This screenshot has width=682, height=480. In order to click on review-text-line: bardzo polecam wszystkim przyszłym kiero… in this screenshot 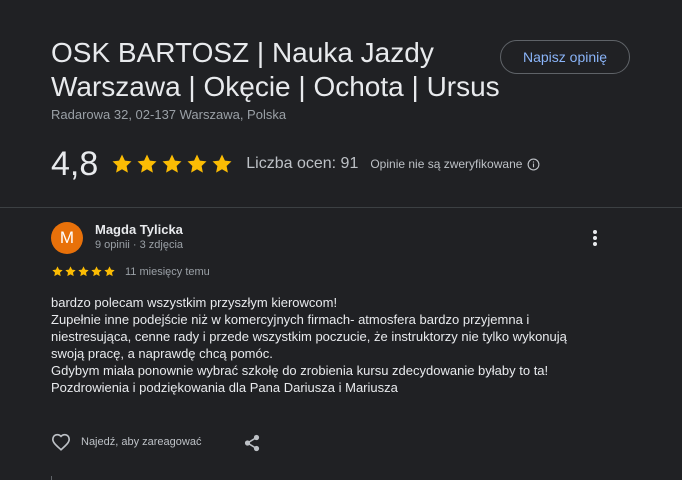, I will do `click(194, 302)`.